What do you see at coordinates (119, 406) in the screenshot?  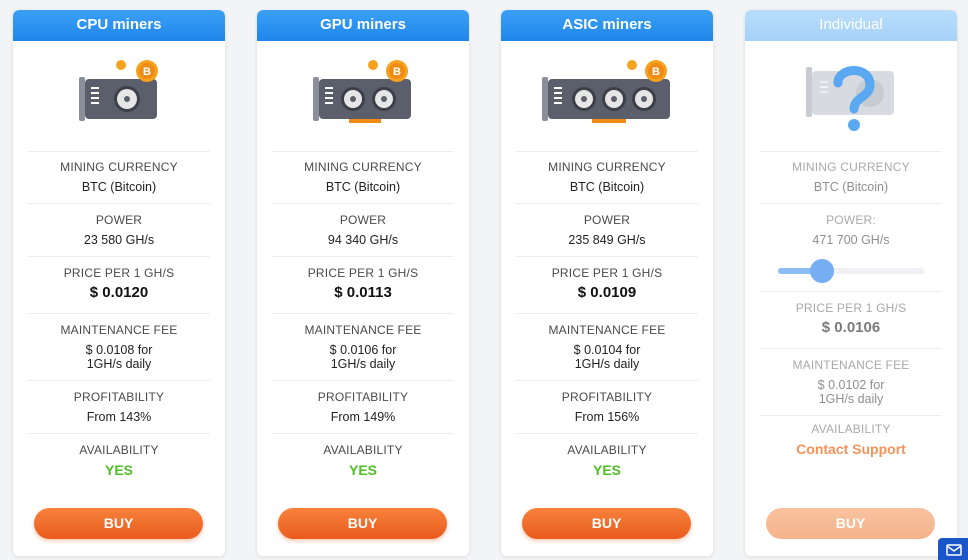 I see `profit-row: PROFITABILITY From 143%` at bounding box center [119, 406].